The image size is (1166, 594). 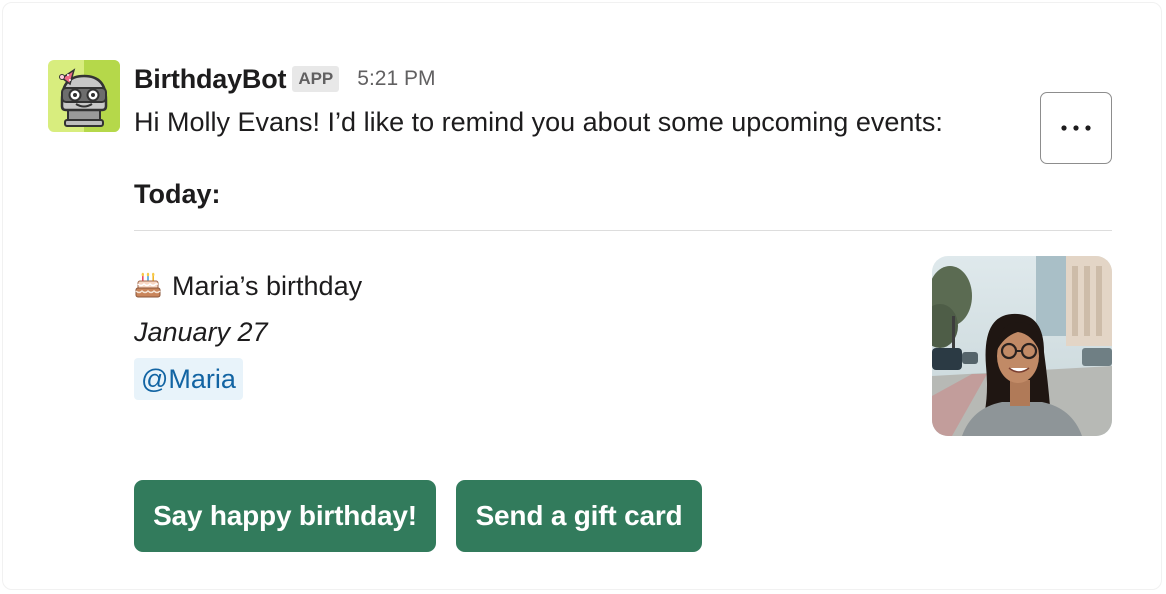 What do you see at coordinates (188, 379) in the screenshot?
I see `user-mention: @Maria` at bounding box center [188, 379].